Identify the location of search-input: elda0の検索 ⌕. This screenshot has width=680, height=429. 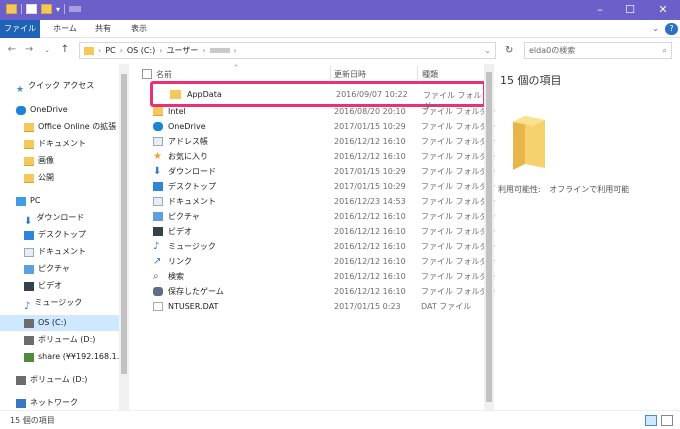
(598, 50).